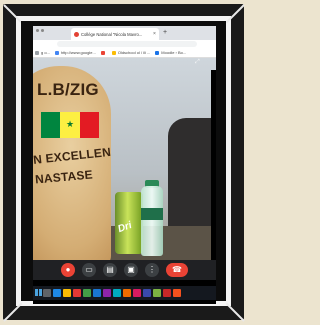 This screenshot has width=320, height=325. What do you see at coordinates (131, 270) in the screenshot?
I see `present-button: ▣` at bounding box center [131, 270].